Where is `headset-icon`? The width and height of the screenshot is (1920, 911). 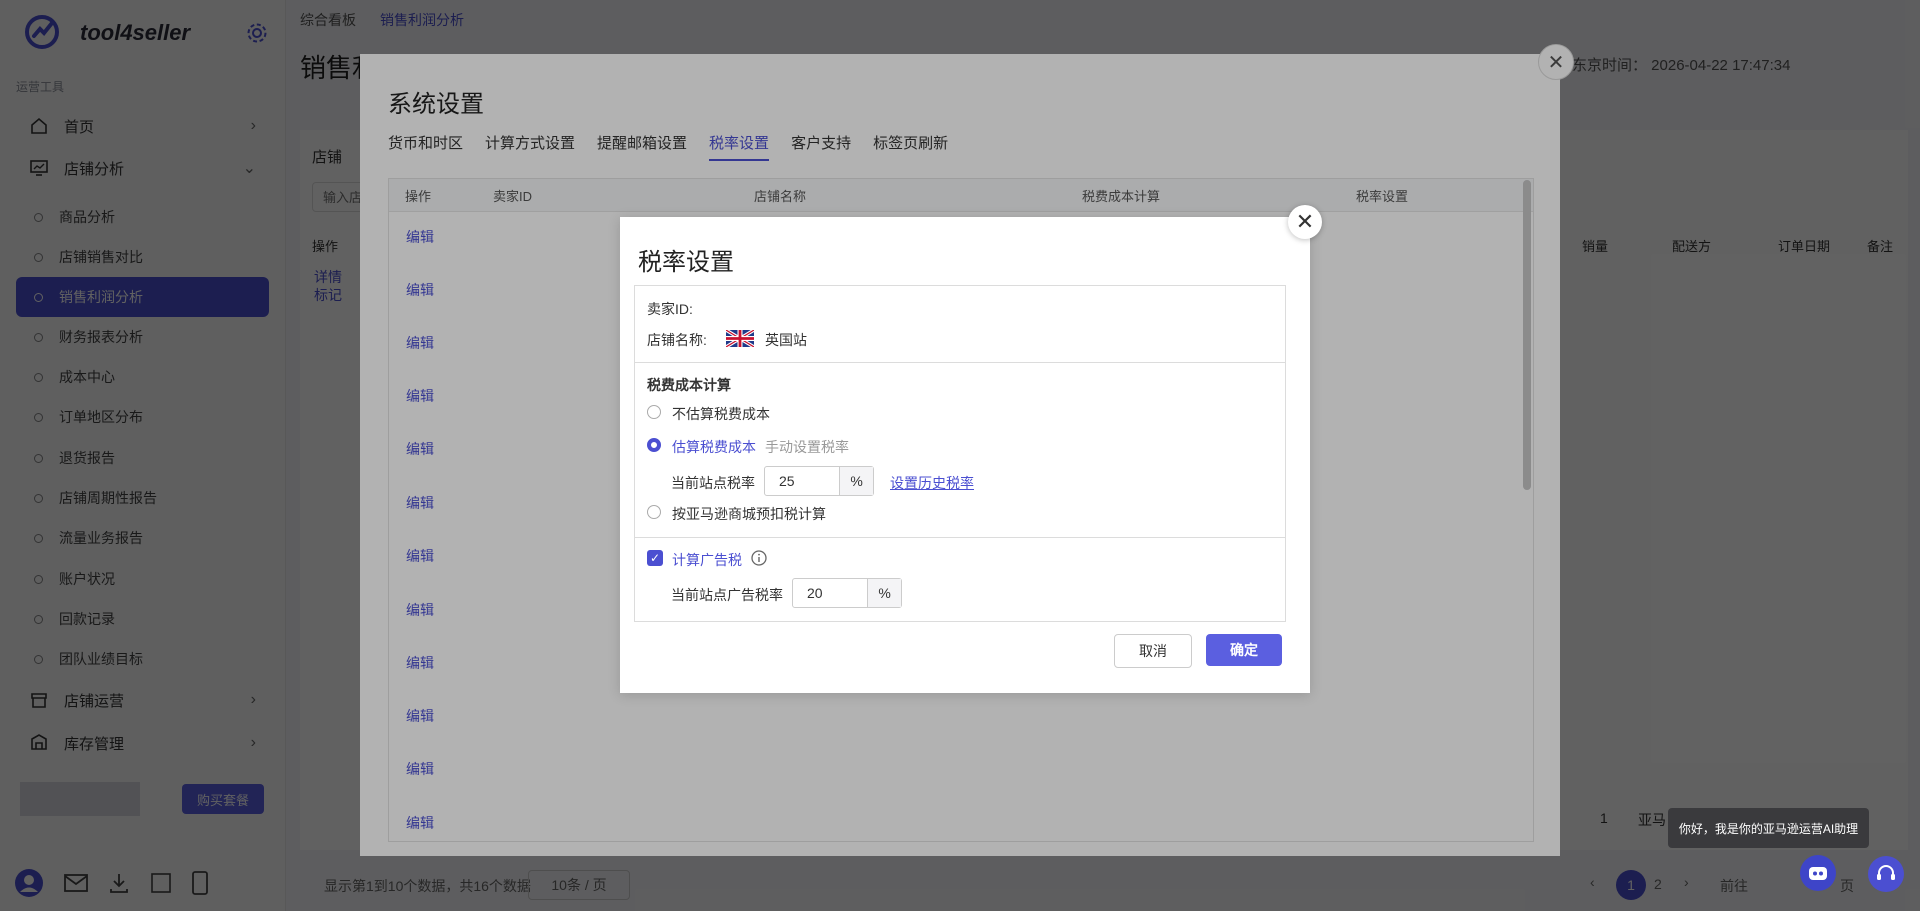 headset-icon is located at coordinates (1886, 874).